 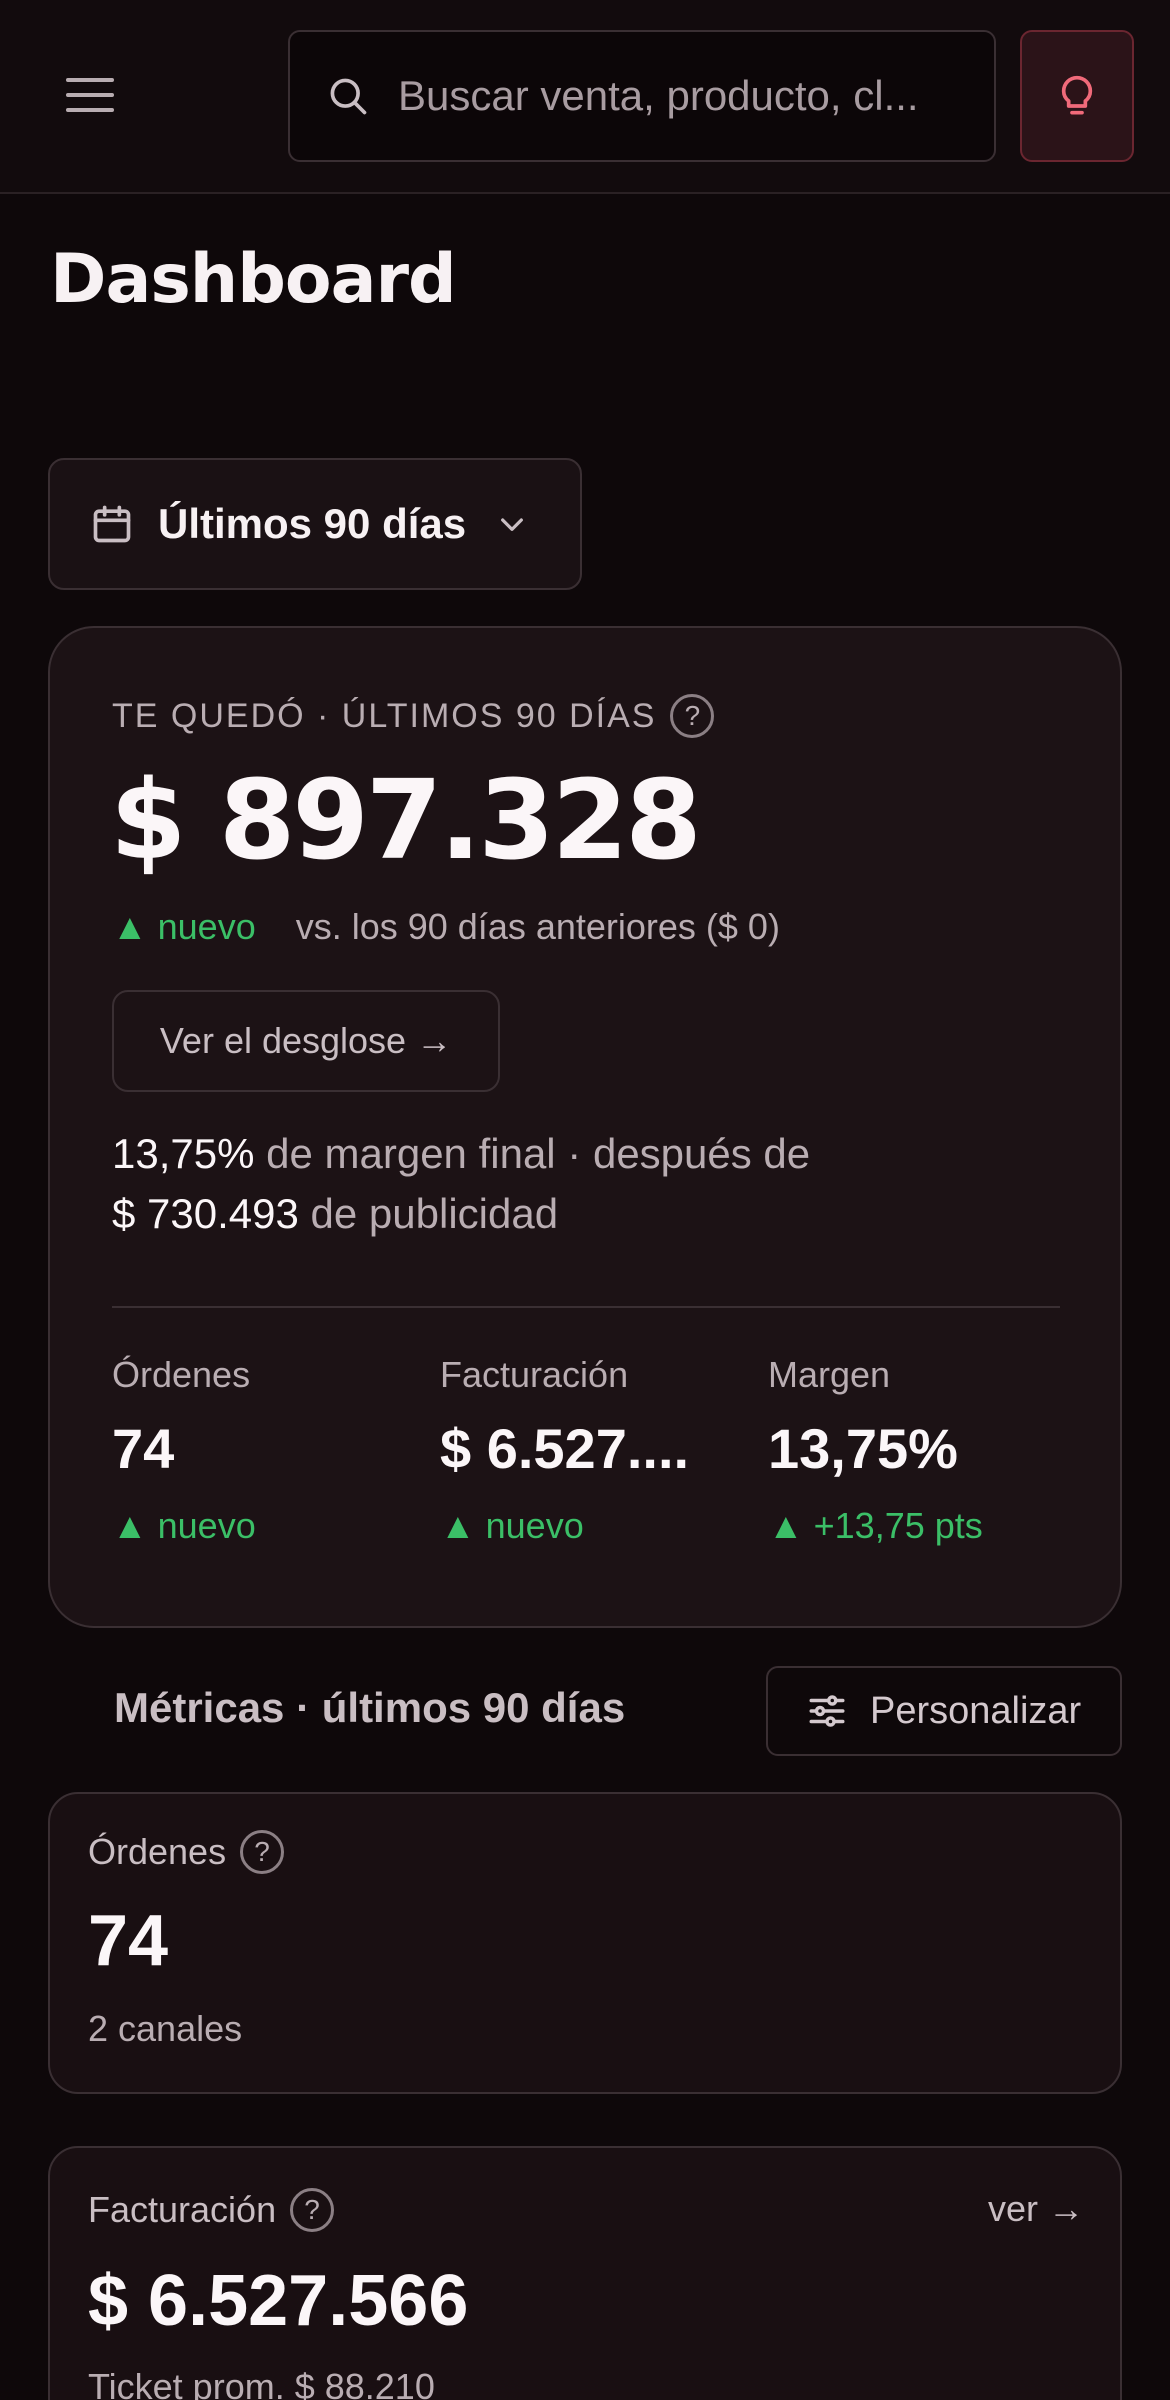 I want to click on kpi-label: Margen, so click(x=829, y=1374).